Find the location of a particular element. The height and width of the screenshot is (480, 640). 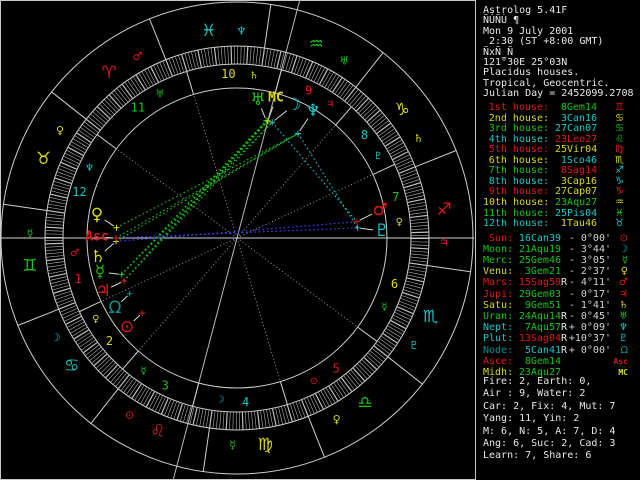

wheel-label-asc: Asc is located at coordinates (96, 237).